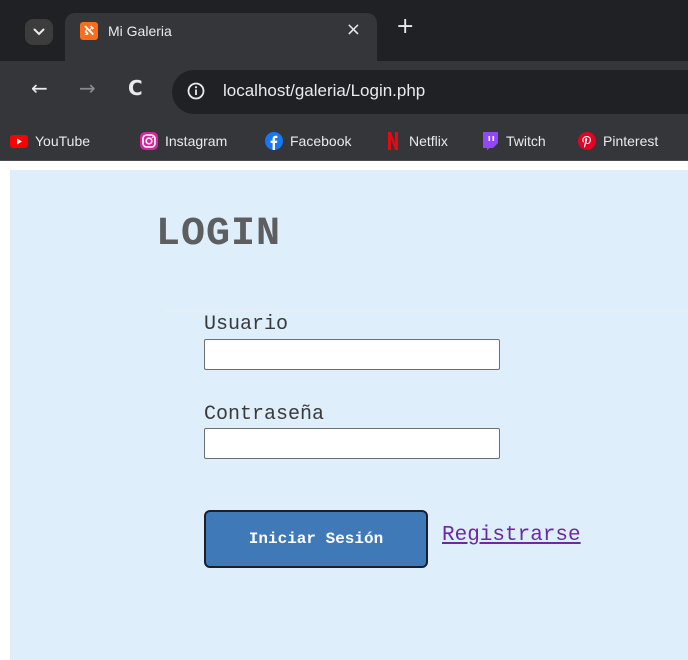  What do you see at coordinates (149, 141) in the screenshot?
I see `instagram-icon` at bounding box center [149, 141].